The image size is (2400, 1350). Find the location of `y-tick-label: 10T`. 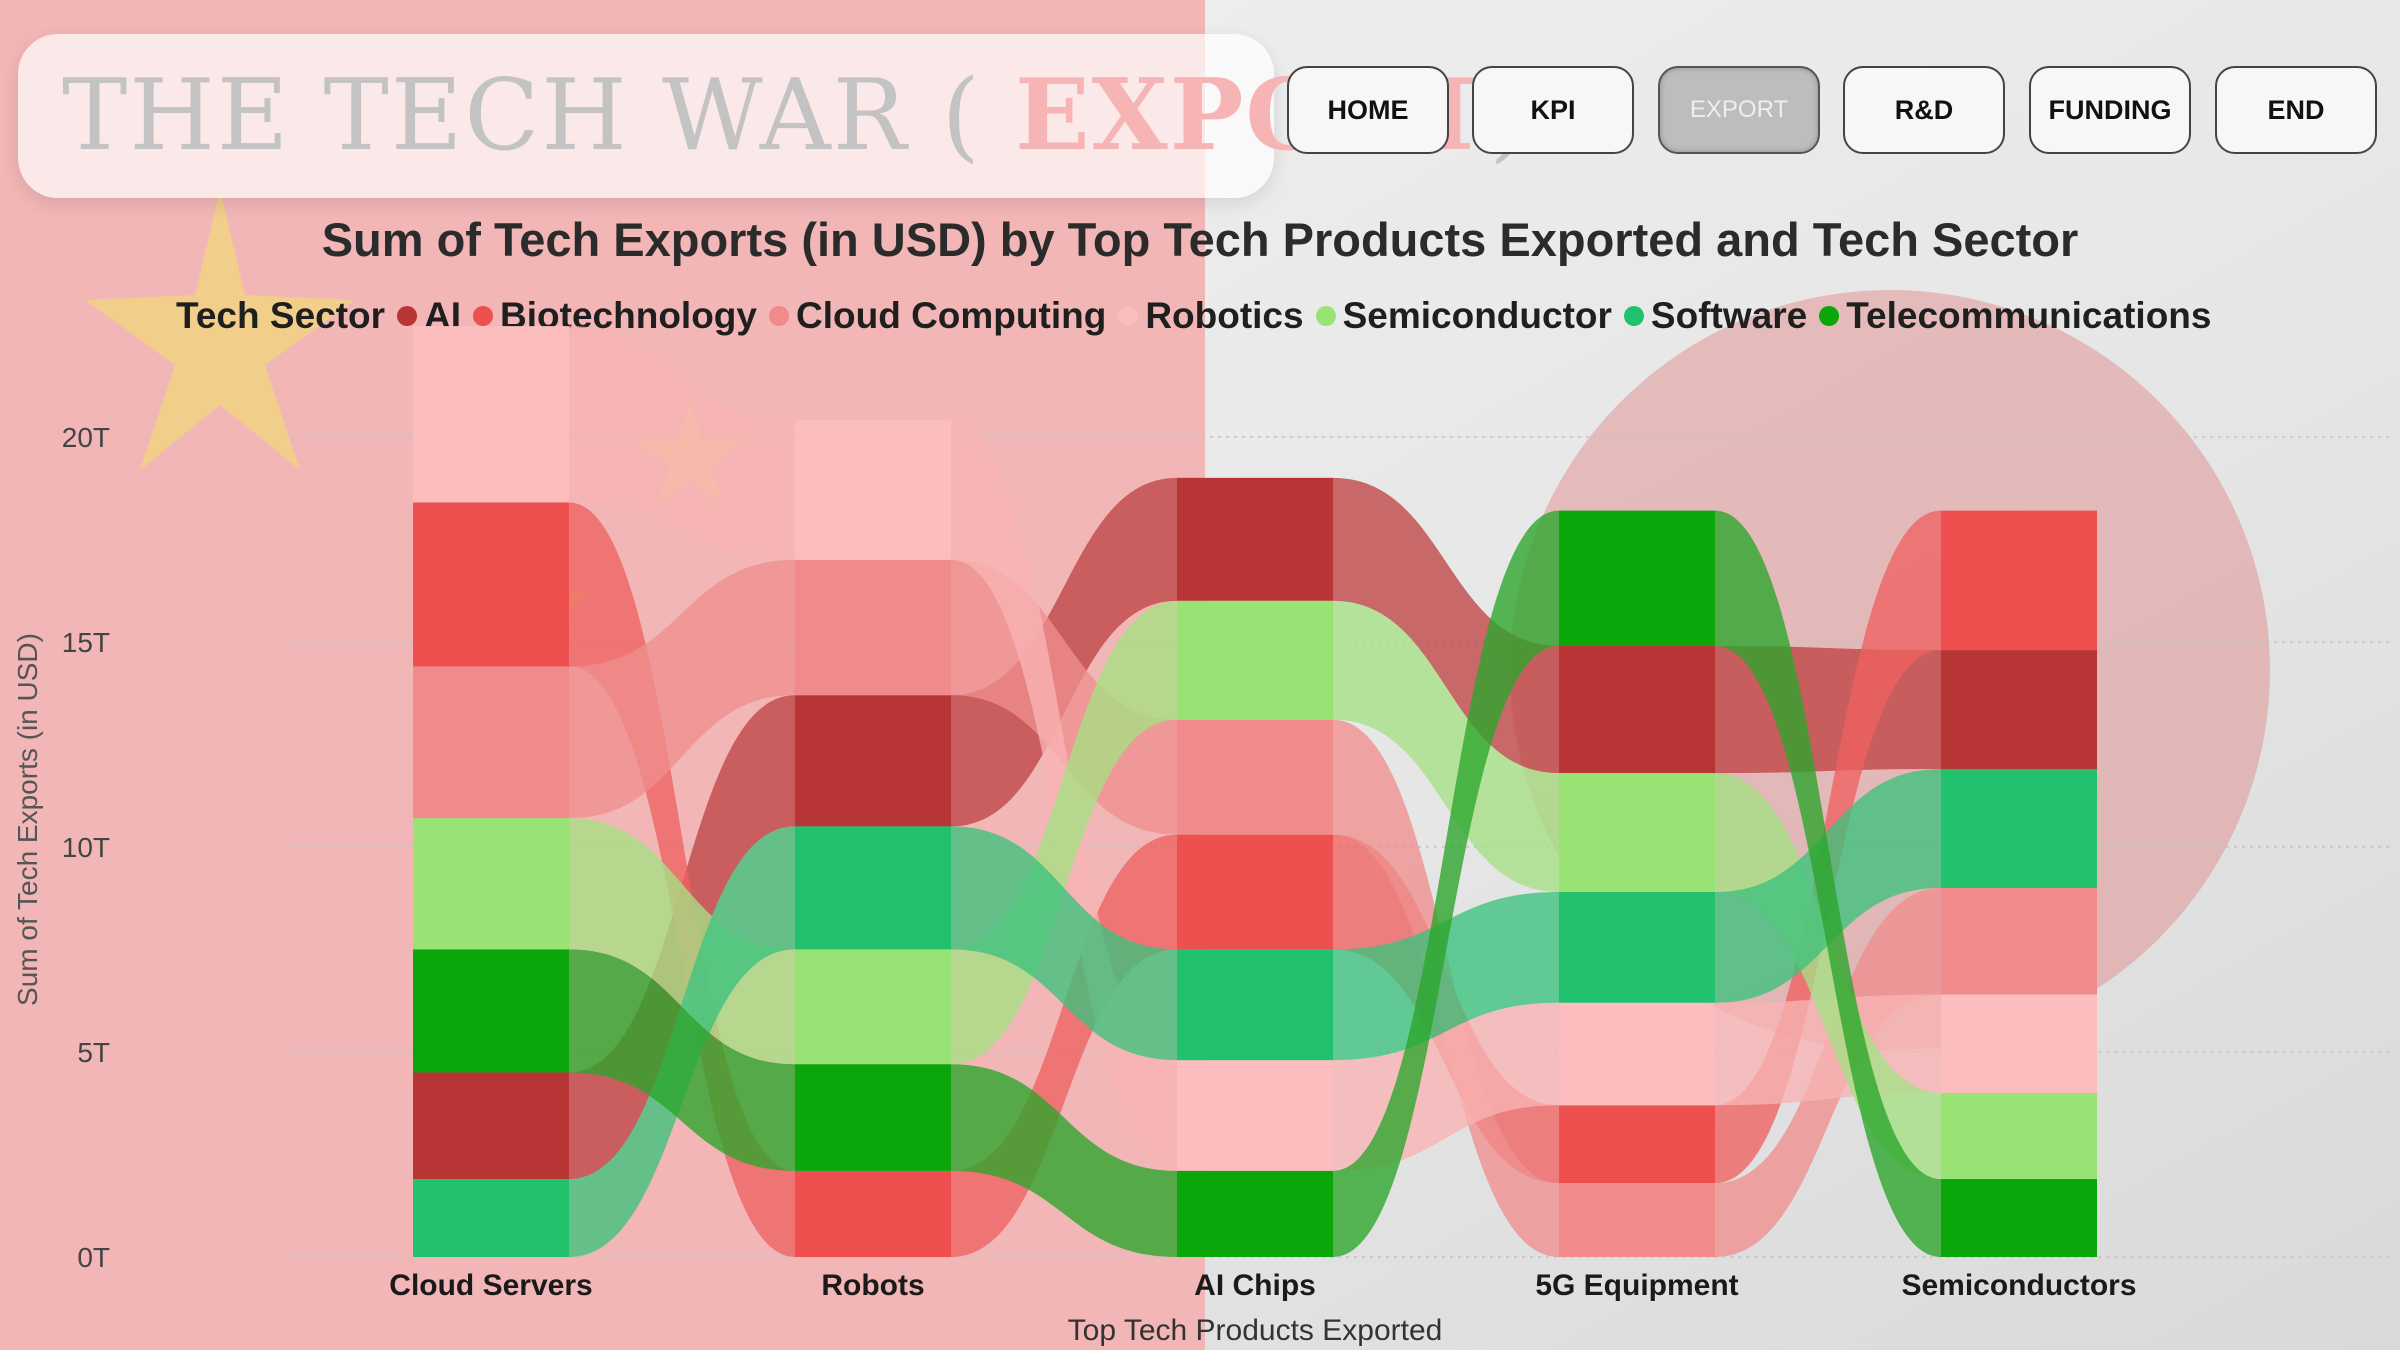

y-tick-label: 10T is located at coordinates (86, 847).